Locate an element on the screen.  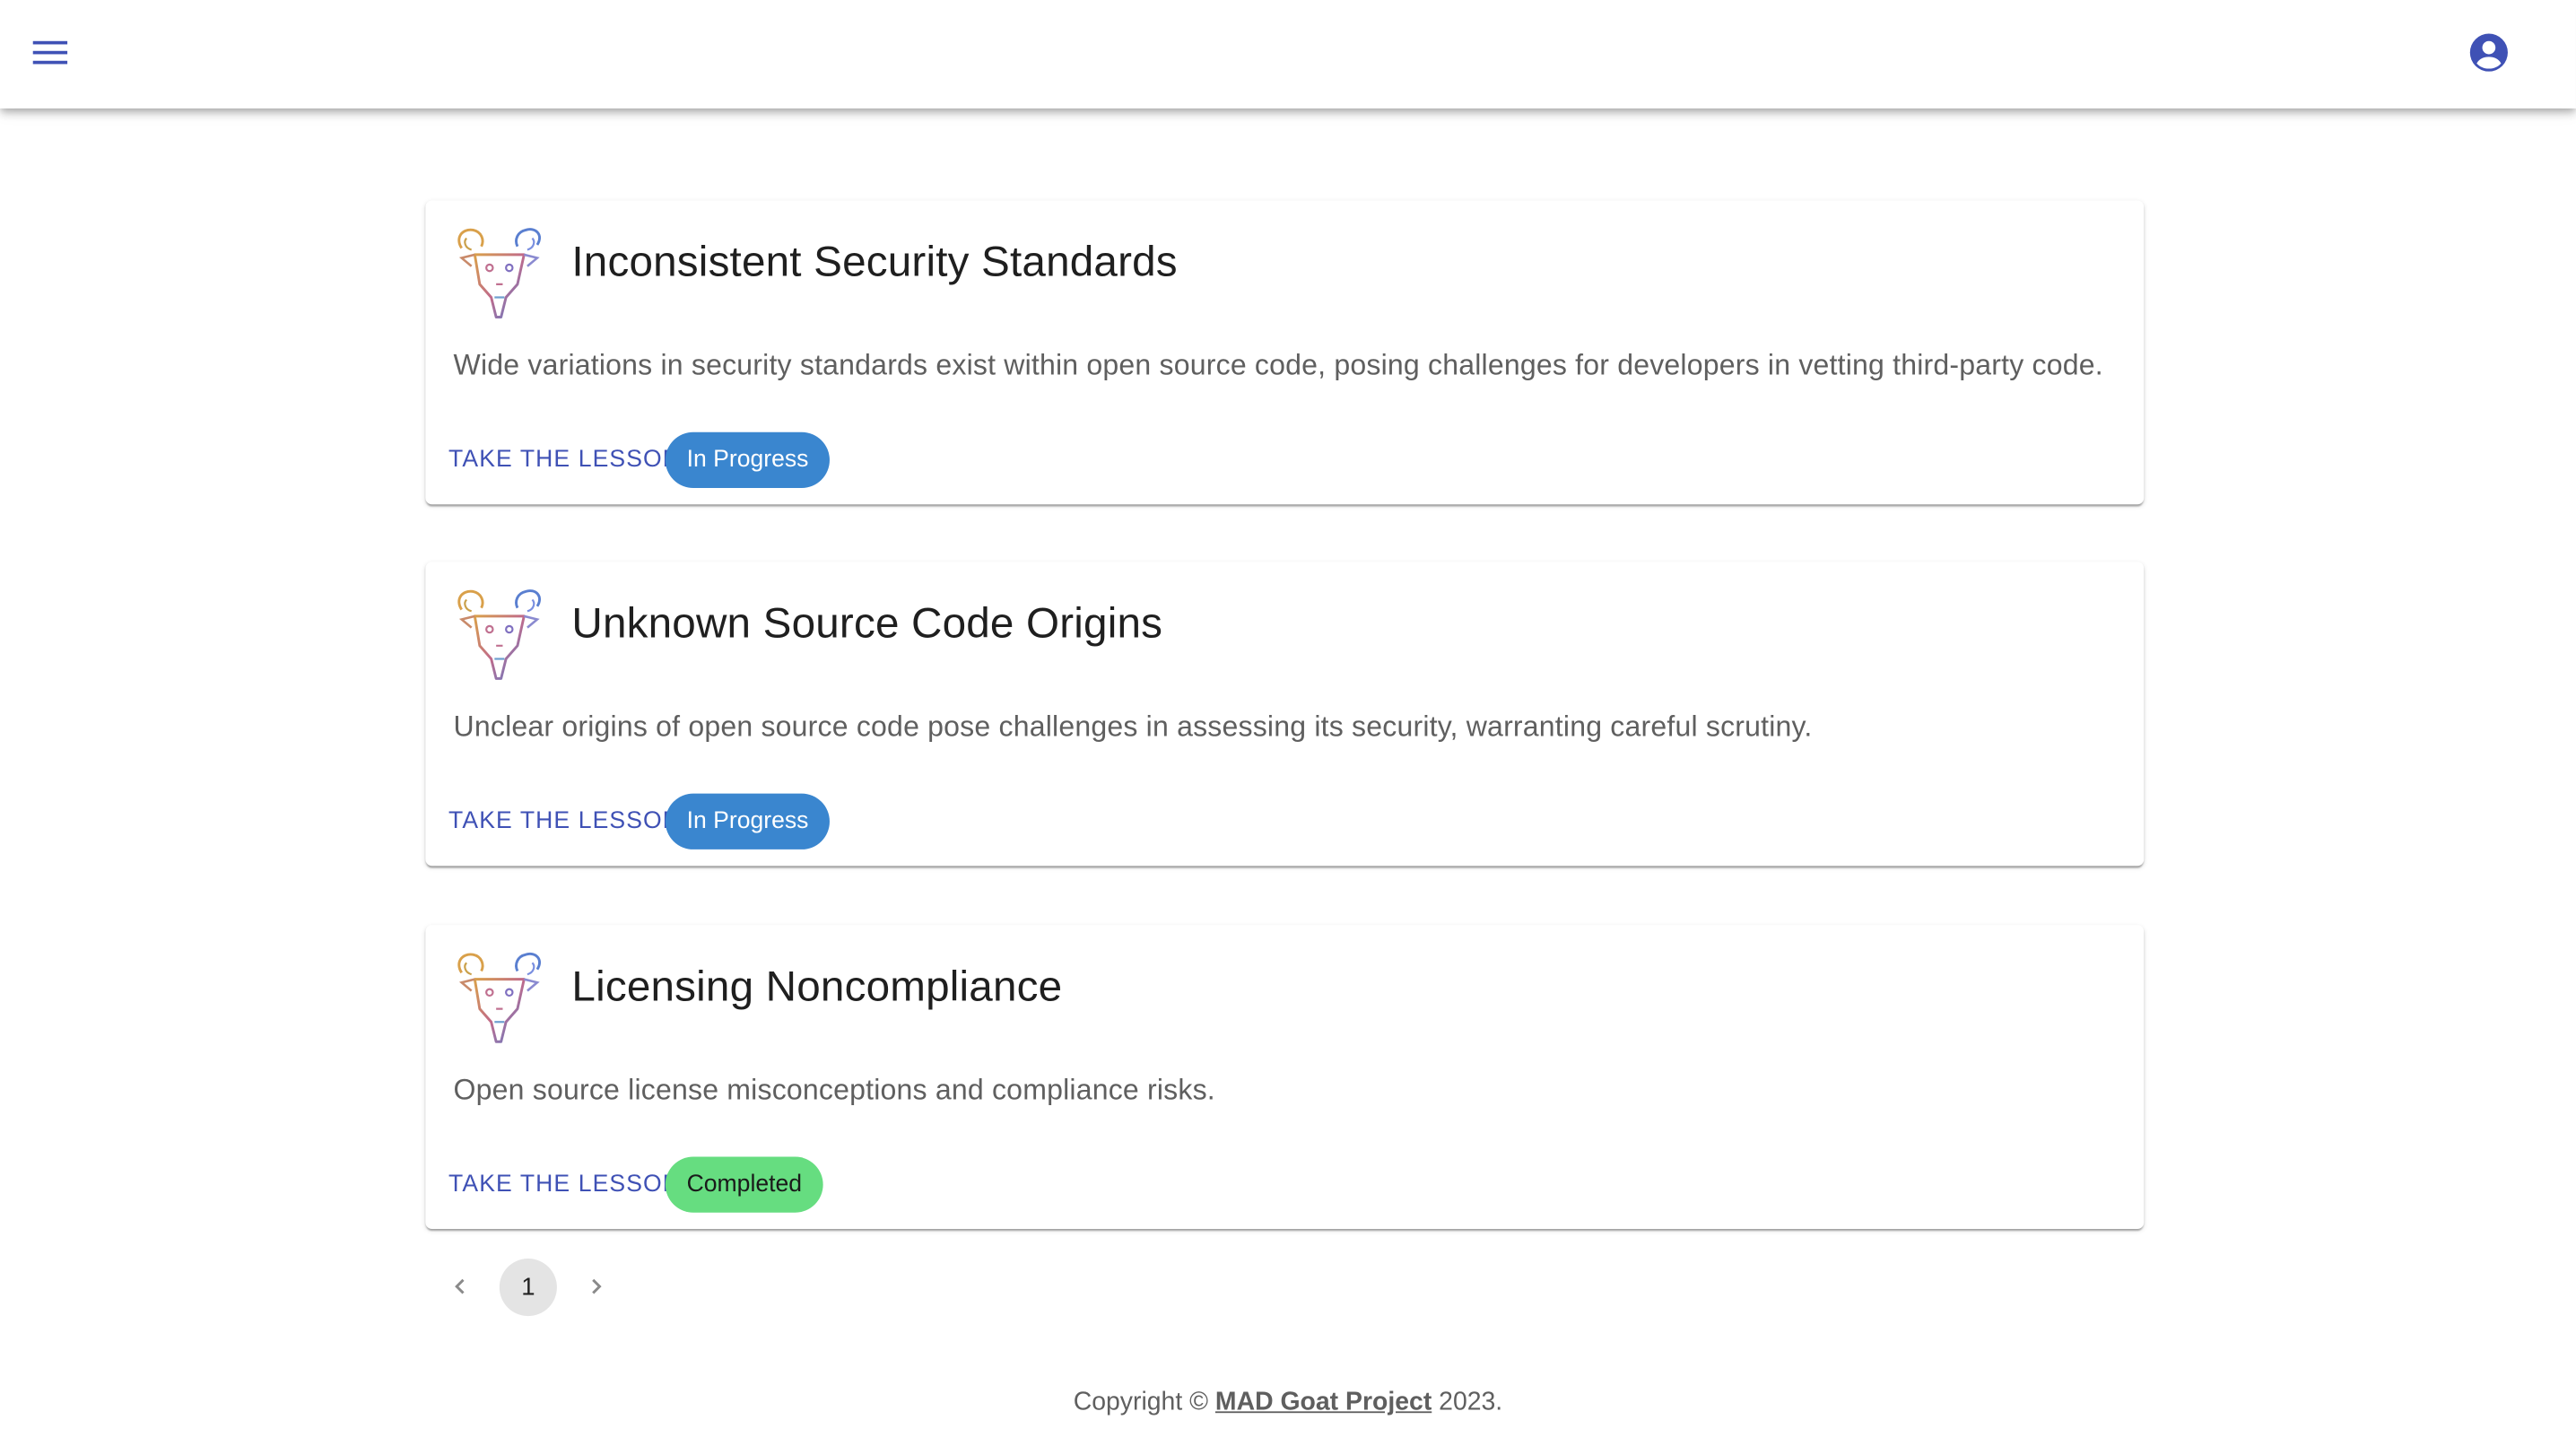
copyright-suffix: 2023. is located at coordinates (1467, 1402).